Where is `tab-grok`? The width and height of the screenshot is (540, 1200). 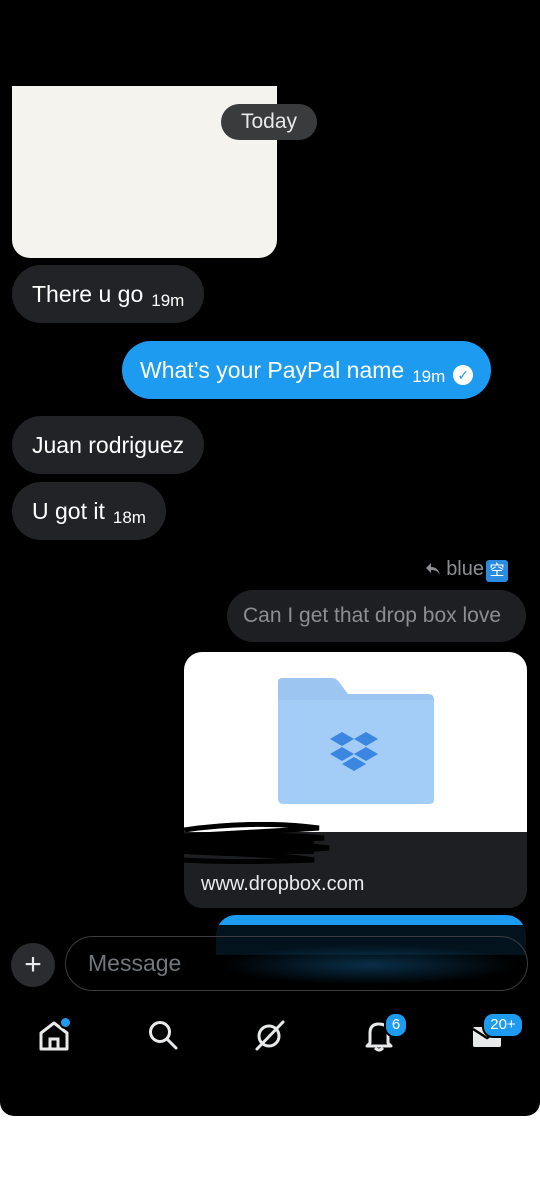
tab-grok is located at coordinates (270, 1035).